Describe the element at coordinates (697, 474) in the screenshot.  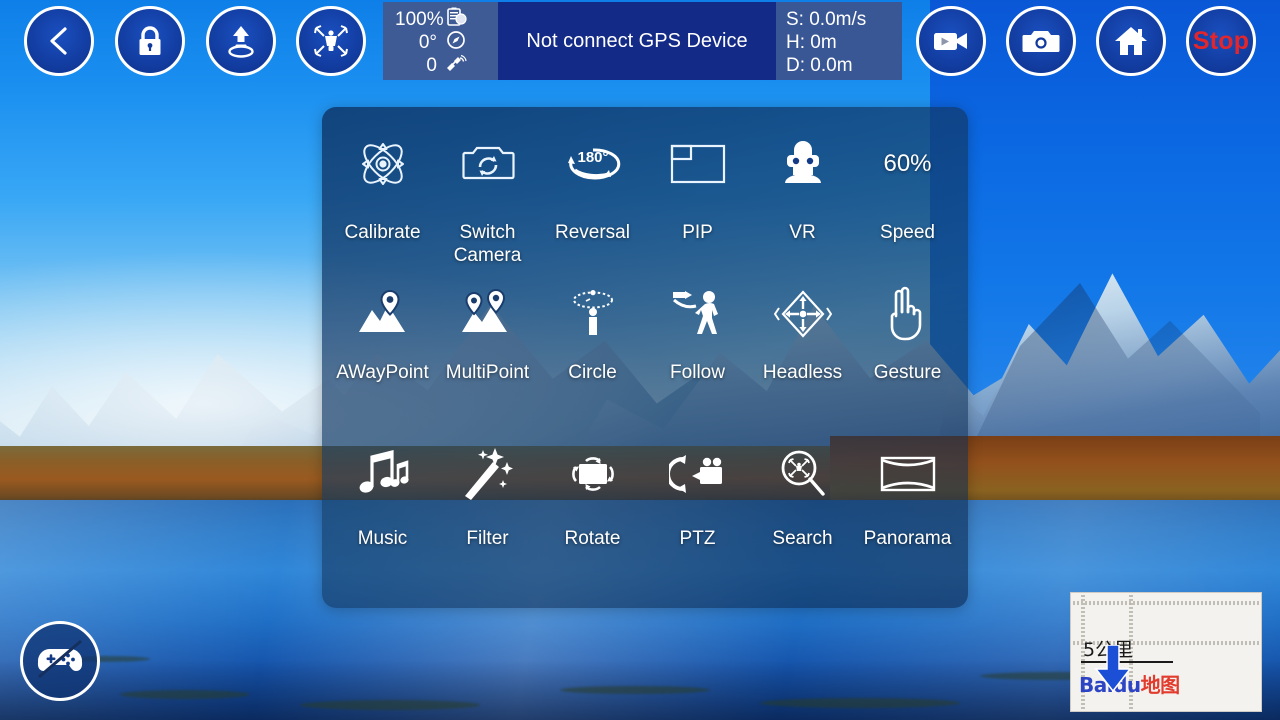
I see `ptz-camera-icon` at that location.